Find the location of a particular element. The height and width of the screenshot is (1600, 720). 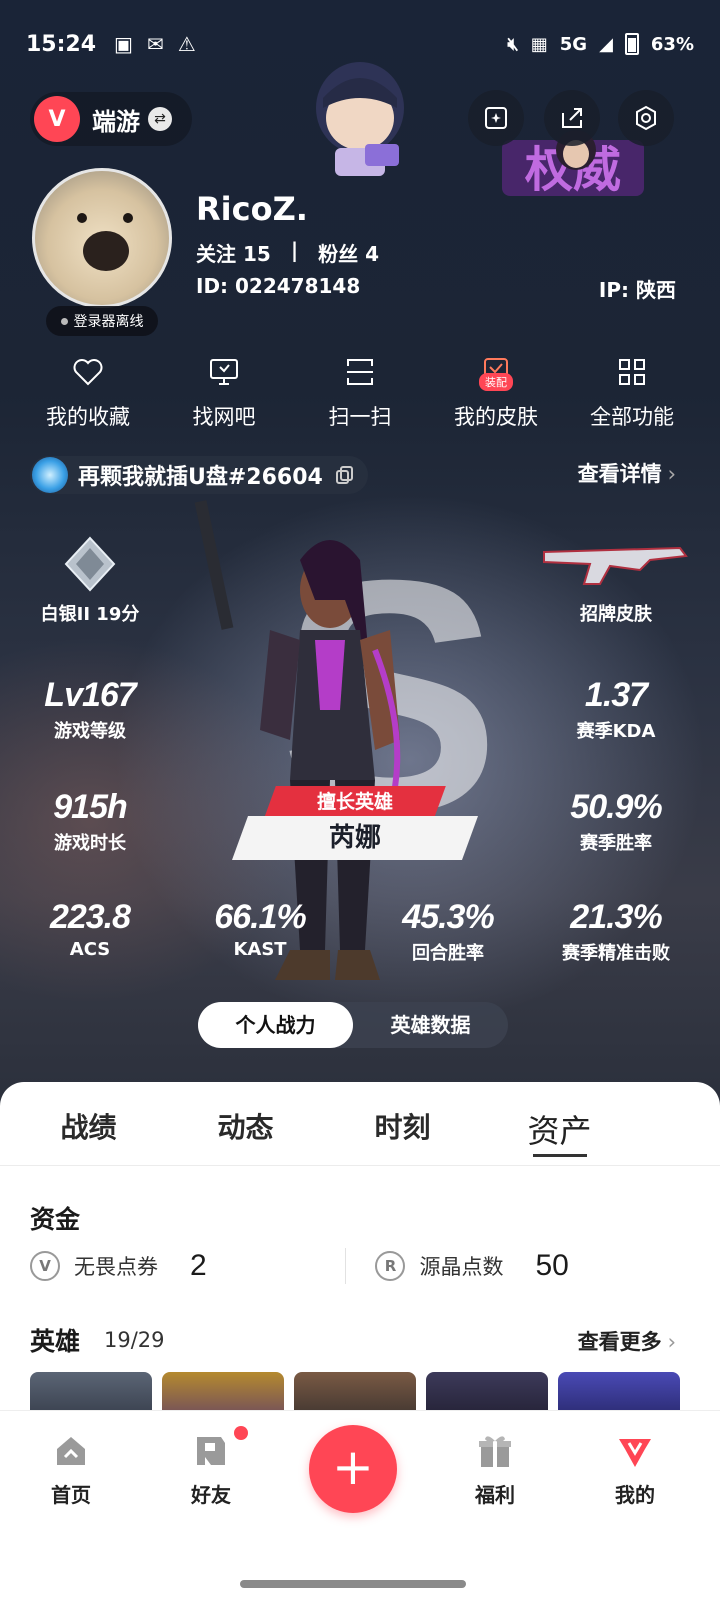

stat-kda: 1.37 赛季KDA is located at coordinates (616, 709).